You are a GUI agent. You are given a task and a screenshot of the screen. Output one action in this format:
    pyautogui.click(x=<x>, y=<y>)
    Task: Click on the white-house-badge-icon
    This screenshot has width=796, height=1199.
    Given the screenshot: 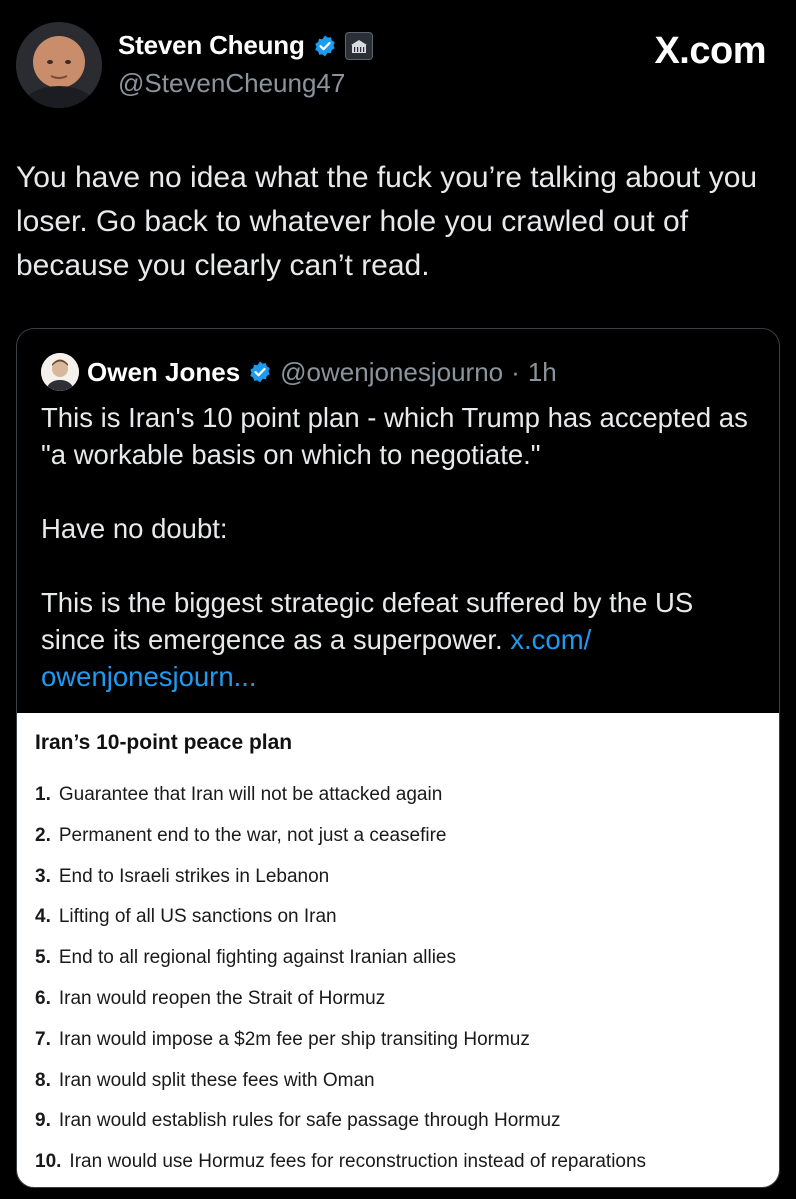 What is the action you would take?
    pyautogui.click(x=358, y=45)
    